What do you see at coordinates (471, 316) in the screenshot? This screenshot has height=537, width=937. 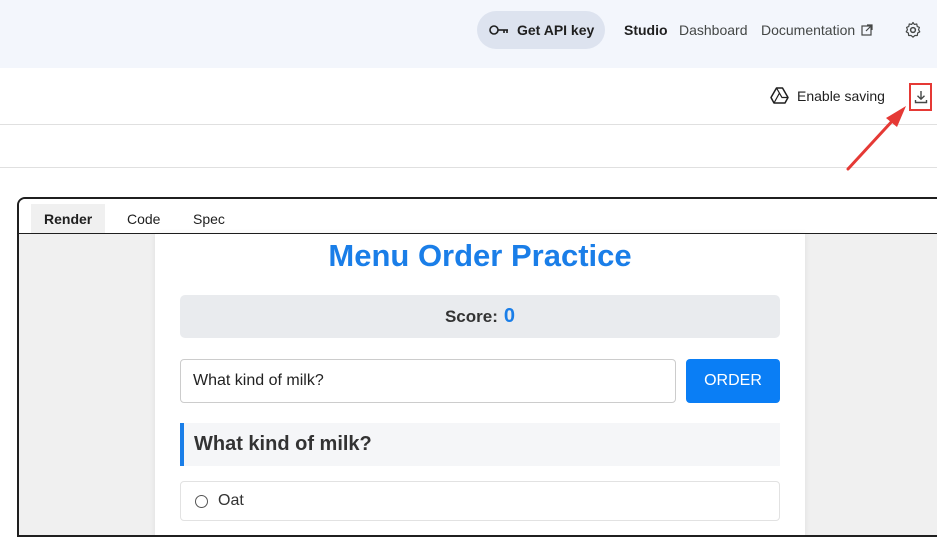 I see `score-label: Score:` at bounding box center [471, 316].